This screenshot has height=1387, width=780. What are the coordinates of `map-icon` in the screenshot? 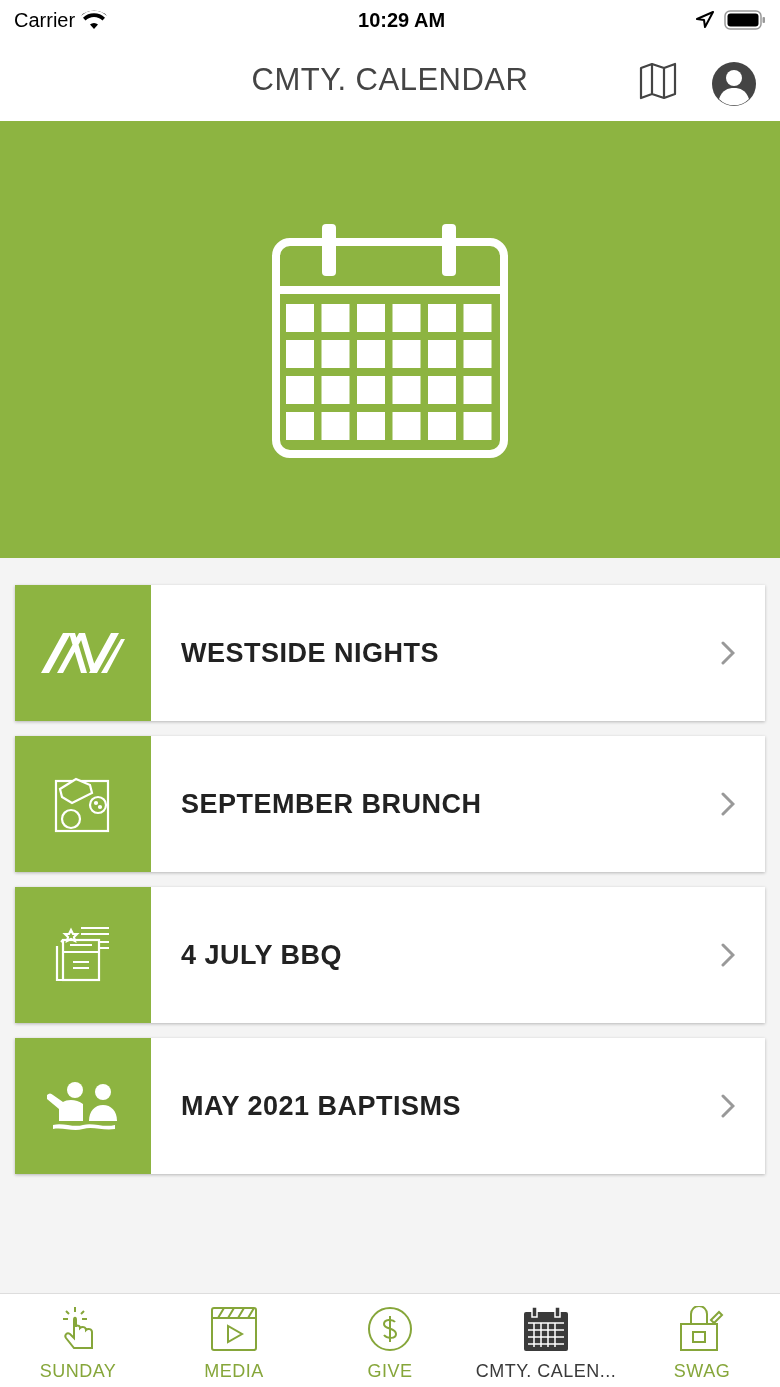 It's located at (658, 81).